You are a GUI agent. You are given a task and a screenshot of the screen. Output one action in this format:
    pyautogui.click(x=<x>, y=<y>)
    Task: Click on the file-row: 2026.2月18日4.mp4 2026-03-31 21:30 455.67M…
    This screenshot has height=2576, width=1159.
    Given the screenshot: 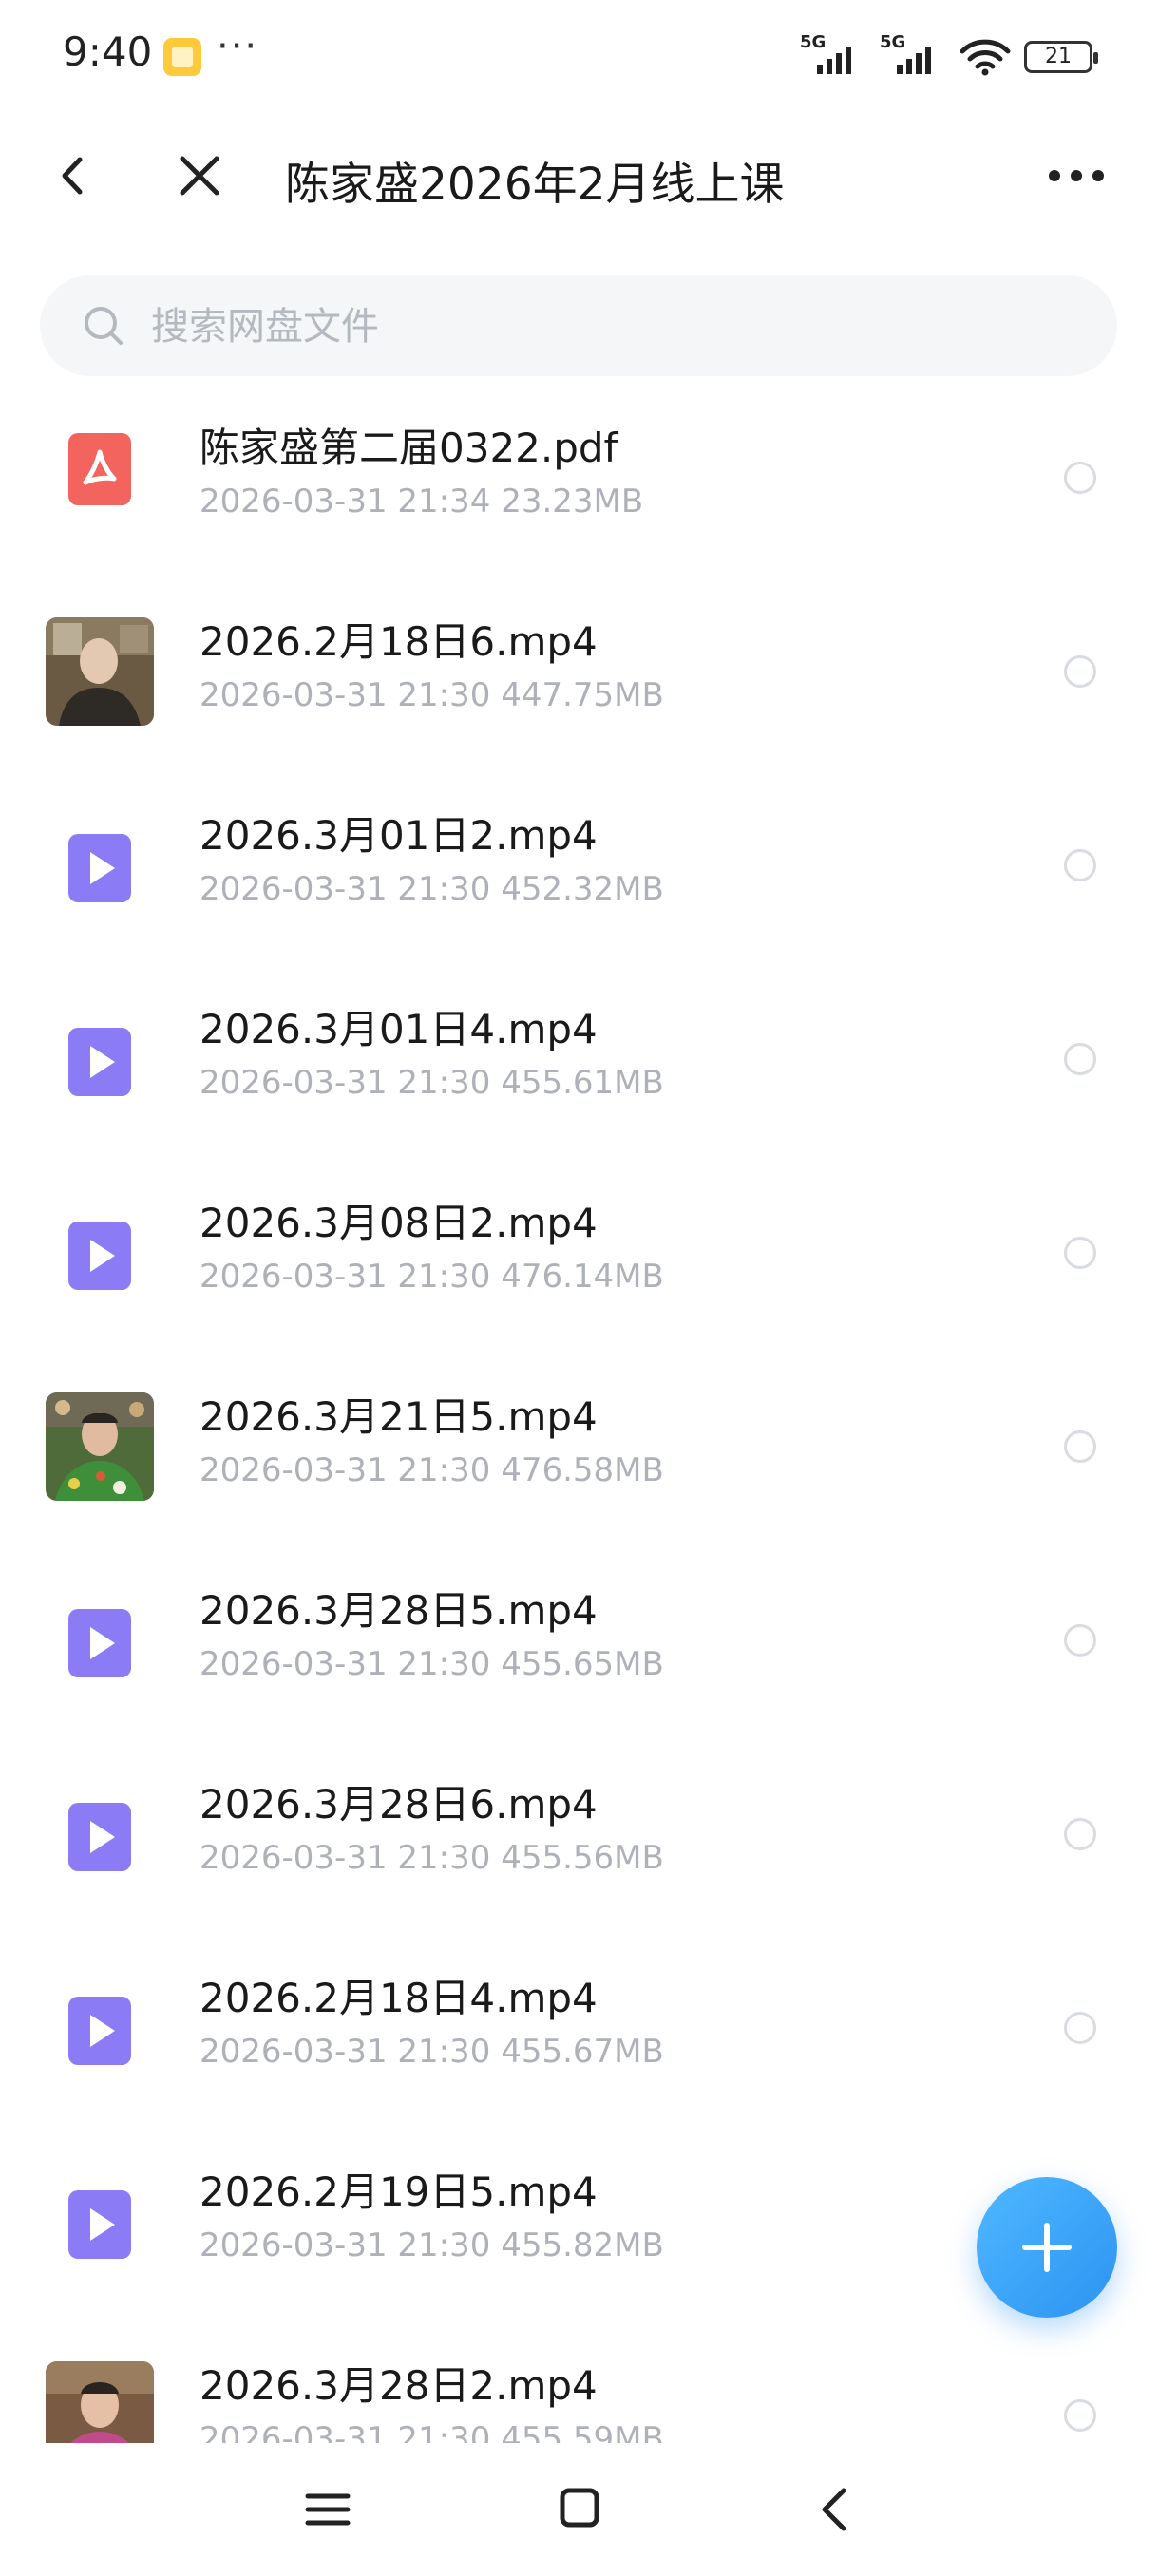 What is the action you would take?
    pyautogui.click(x=579, y=2027)
    